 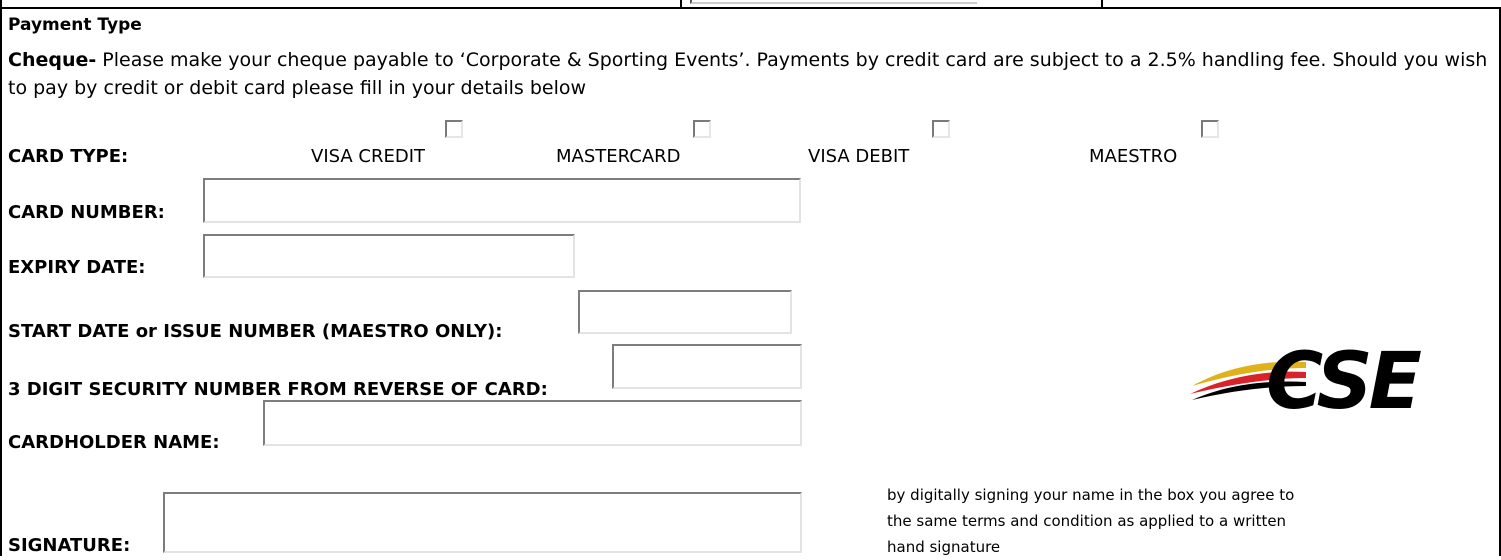 I want to click on card-type-label: CARD TYPE:, so click(x=68, y=156).